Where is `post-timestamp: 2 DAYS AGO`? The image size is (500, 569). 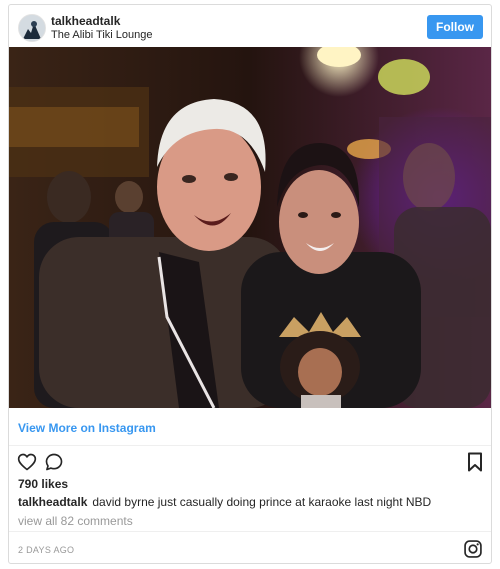
post-timestamp: 2 DAYS AGO is located at coordinates (46, 550).